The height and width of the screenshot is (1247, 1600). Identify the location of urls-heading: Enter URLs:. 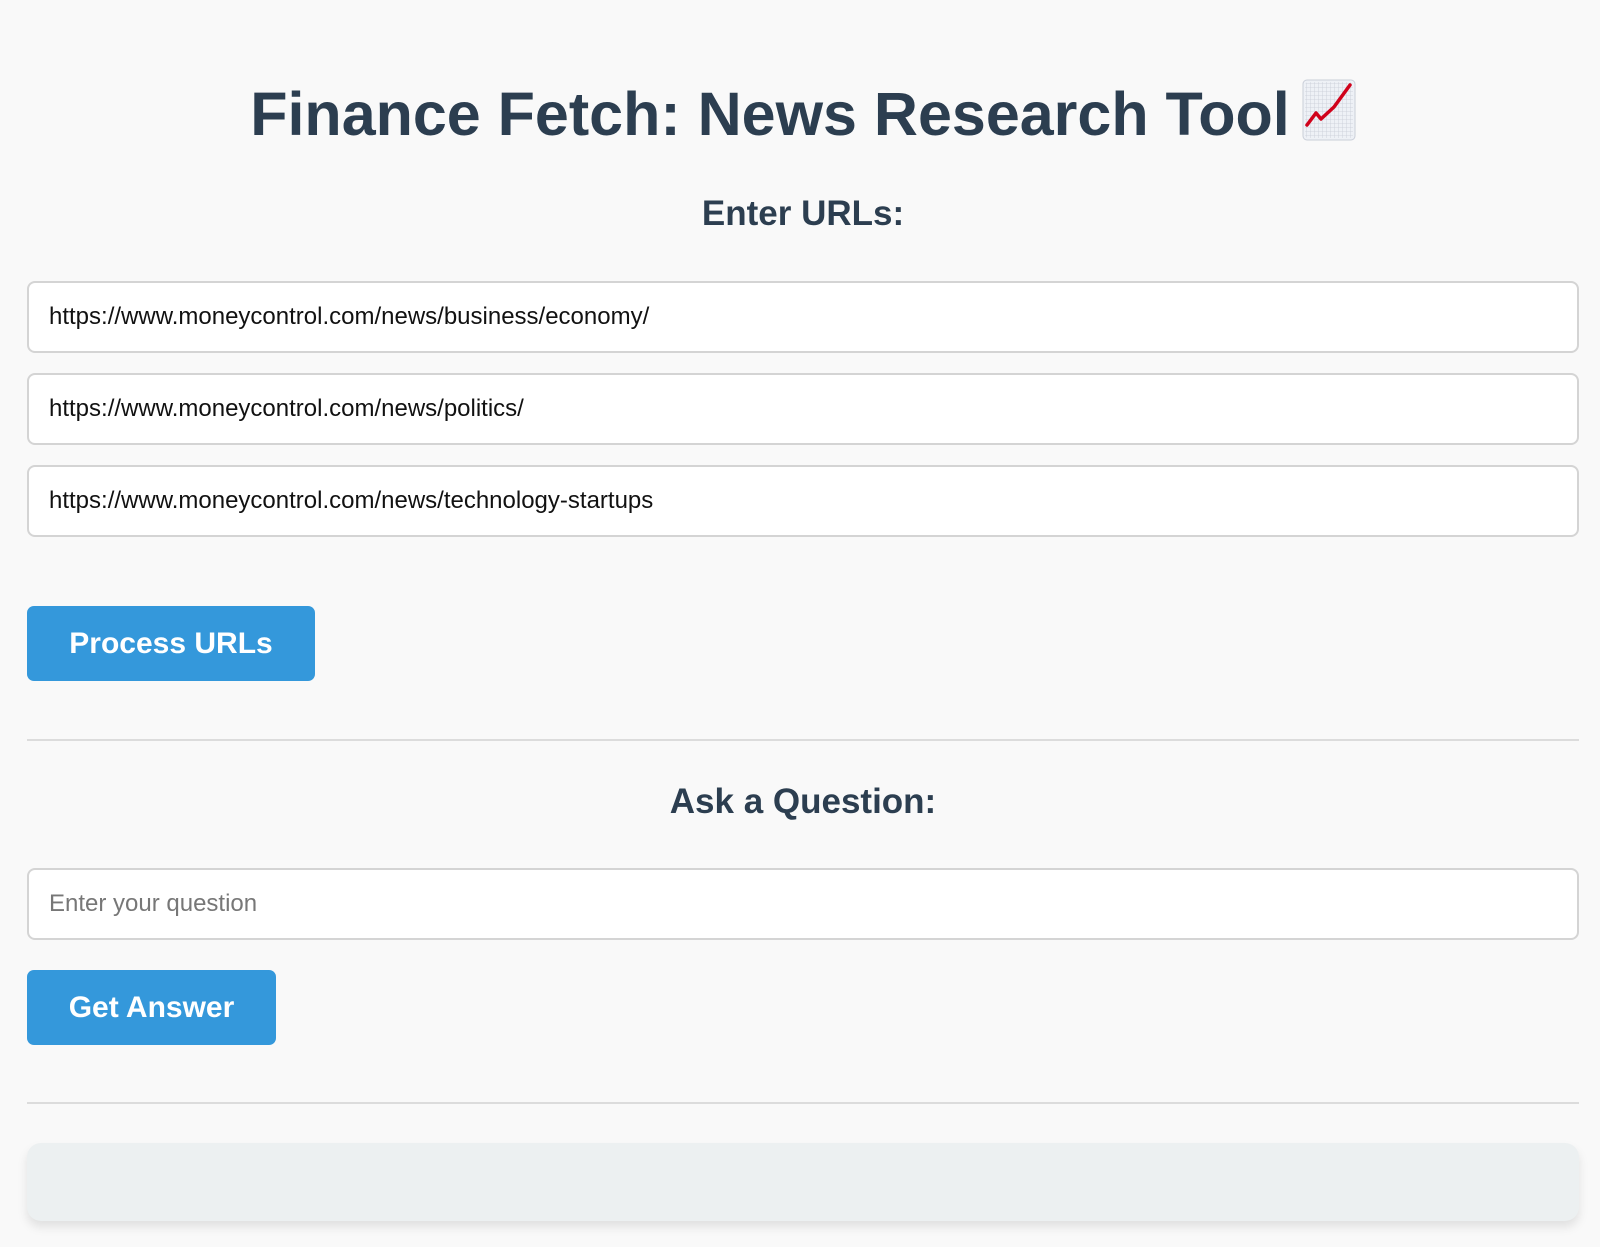
(803, 213).